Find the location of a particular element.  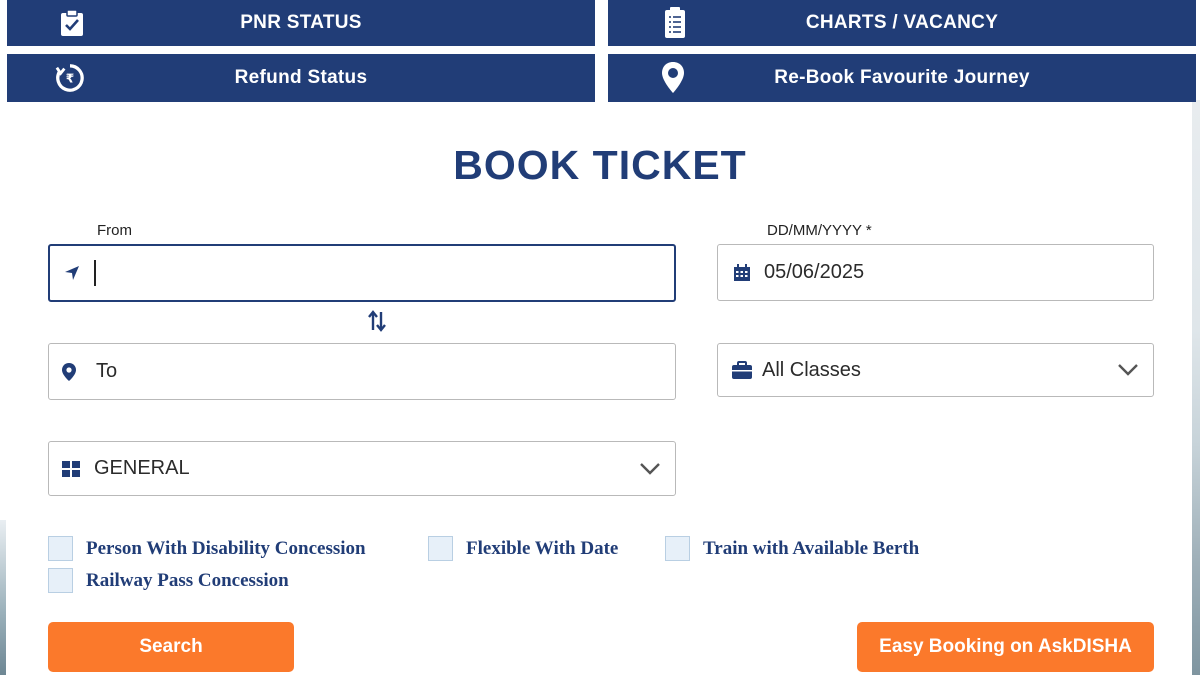

to-station-field: To is located at coordinates (362, 371).